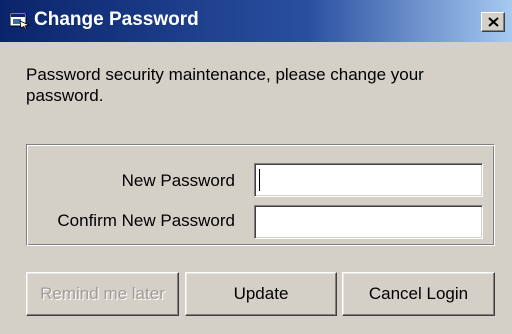 The image size is (512, 334). What do you see at coordinates (259, 180) in the screenshot?
I see `text-caret` at bounding box center [259, 180].